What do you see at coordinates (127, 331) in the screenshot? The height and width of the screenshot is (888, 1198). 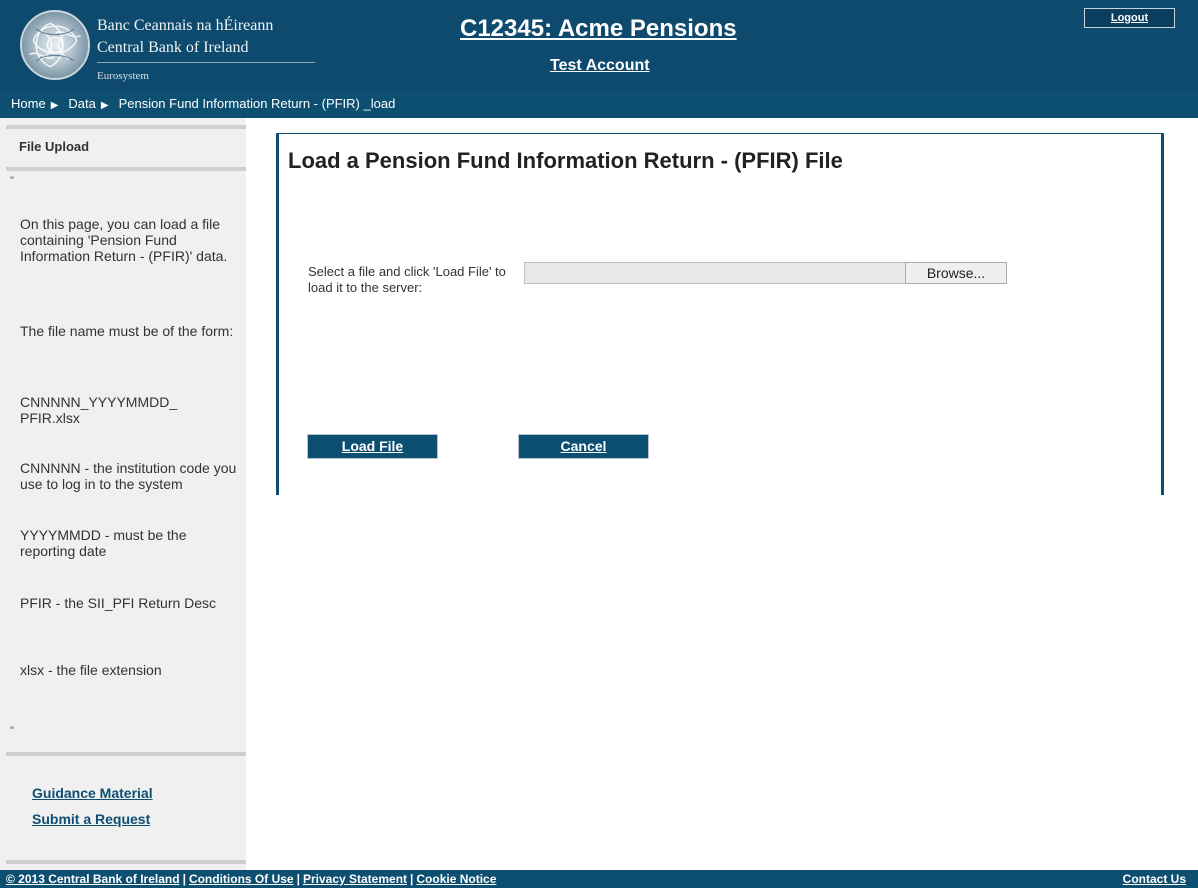 I see `sidebar-paragraph: The file name must be of the form:` at bounding box center [127, 331].